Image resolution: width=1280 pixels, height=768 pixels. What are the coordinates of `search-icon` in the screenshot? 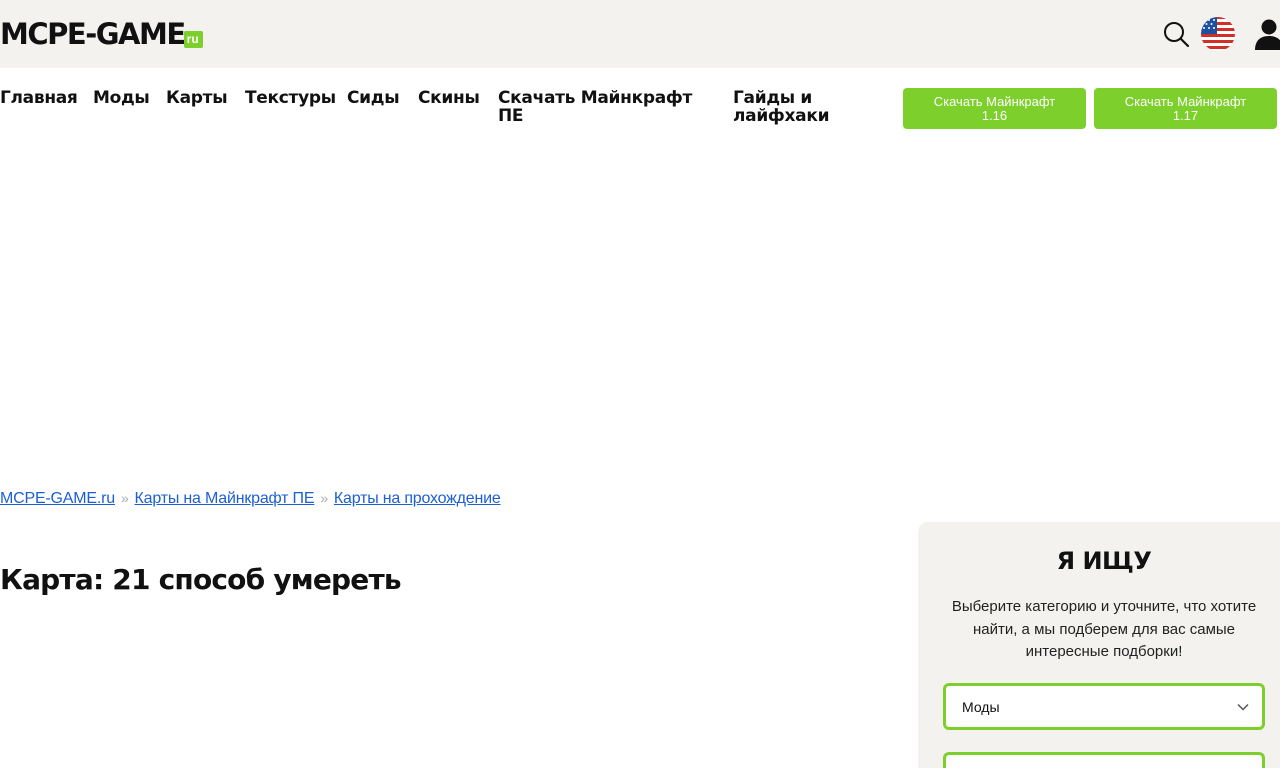 It's located at (1176, 34).